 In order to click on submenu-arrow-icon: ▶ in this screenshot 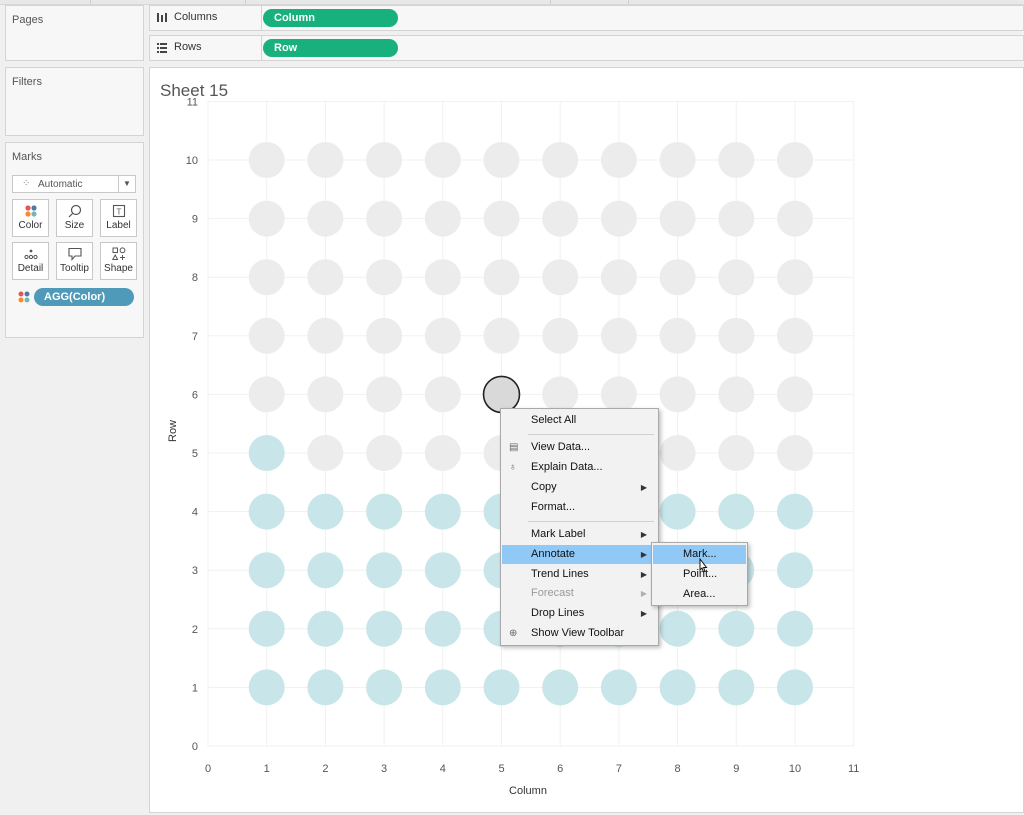, I will do `click(643, 594)`.